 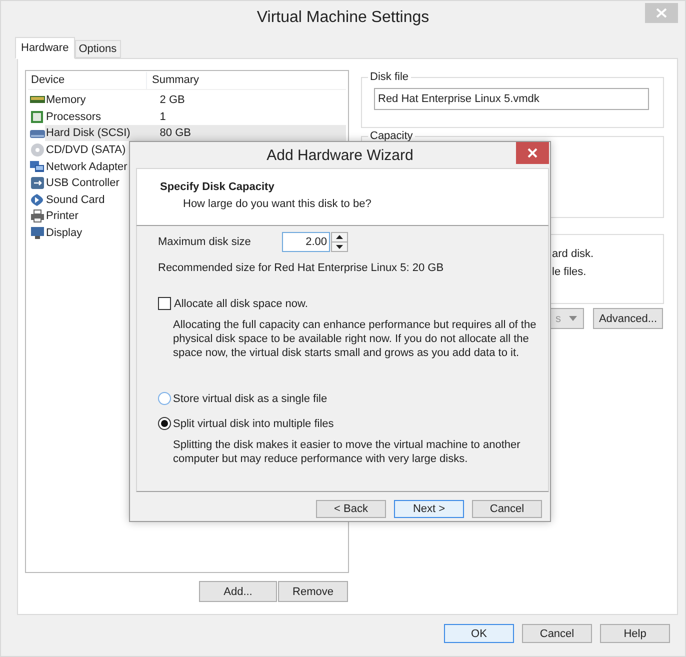 I want to click on group-legend: Disk file, so click(x=389, y=77).